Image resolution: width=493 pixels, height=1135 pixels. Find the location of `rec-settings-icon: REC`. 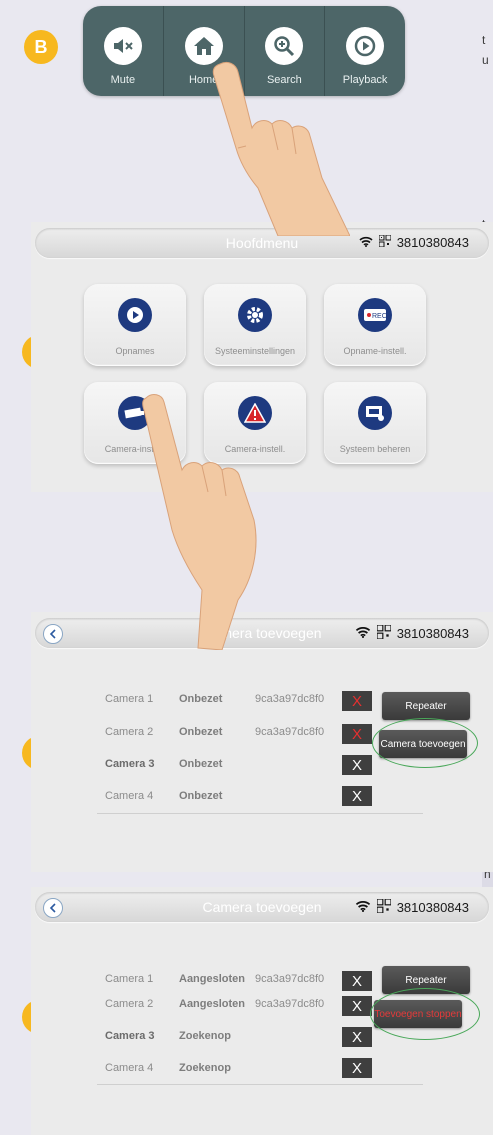

rec-settings-icon: REC is located at coordinates (375, 315).